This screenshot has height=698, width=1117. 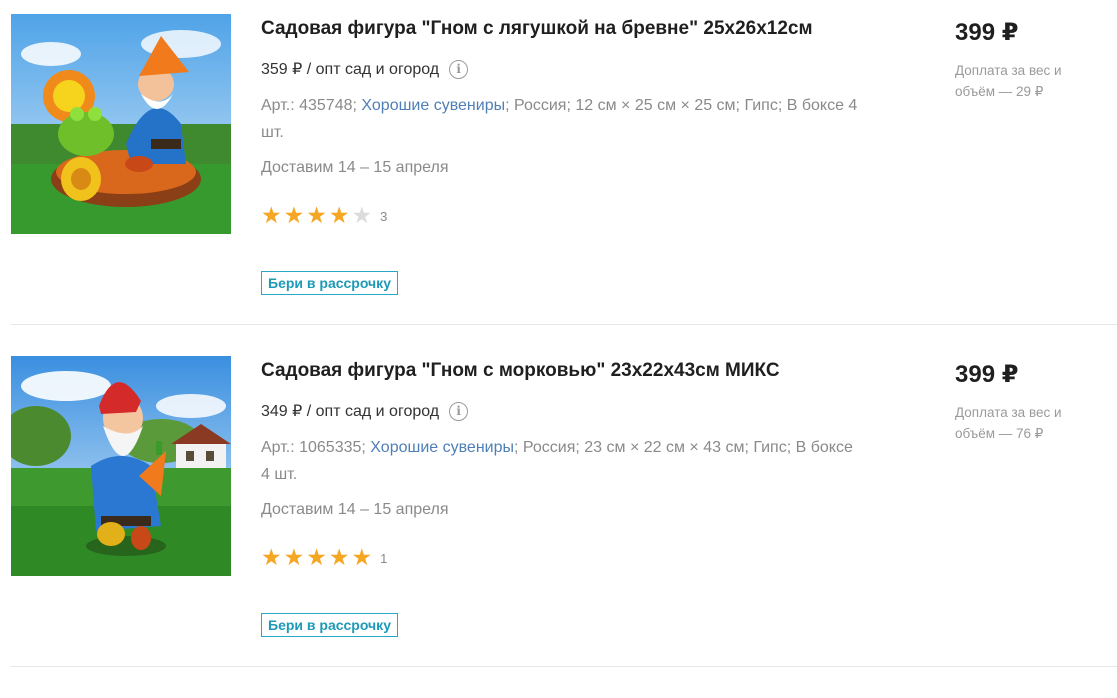 I want to click on wholesale-price-text: 359 ₽ / опт сад и огород, so click(x=350, y=69).